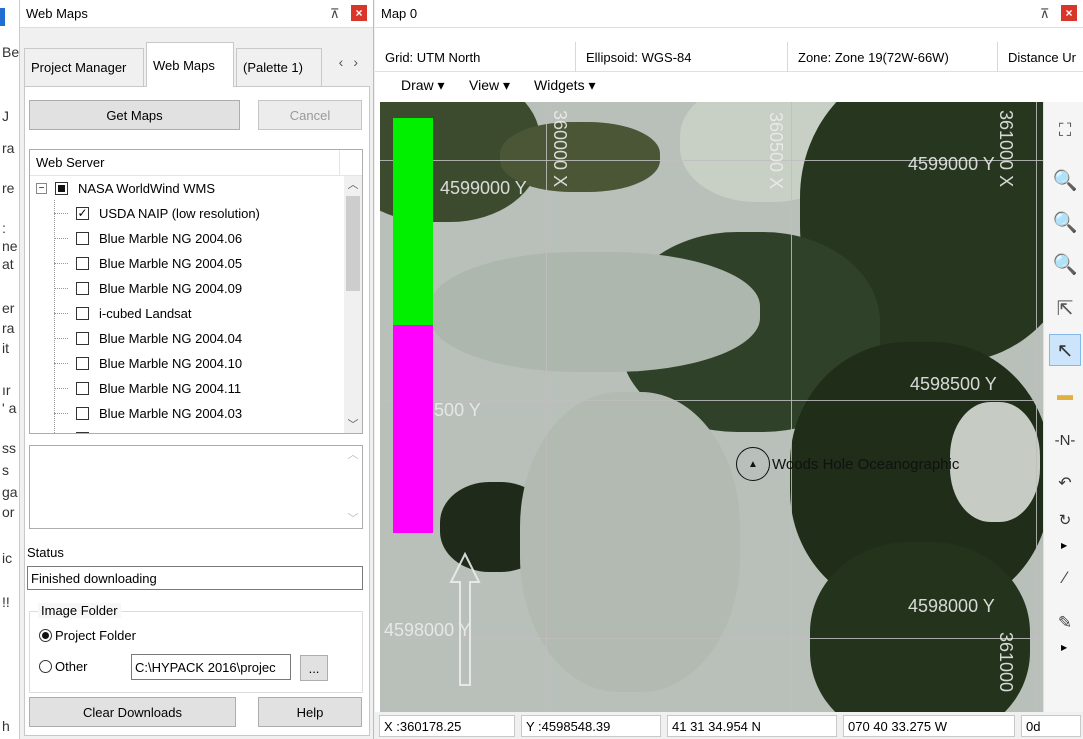  Describe the element at coordinates (63, 666) in the screenshot. I see `other-radio: Other` at that location.